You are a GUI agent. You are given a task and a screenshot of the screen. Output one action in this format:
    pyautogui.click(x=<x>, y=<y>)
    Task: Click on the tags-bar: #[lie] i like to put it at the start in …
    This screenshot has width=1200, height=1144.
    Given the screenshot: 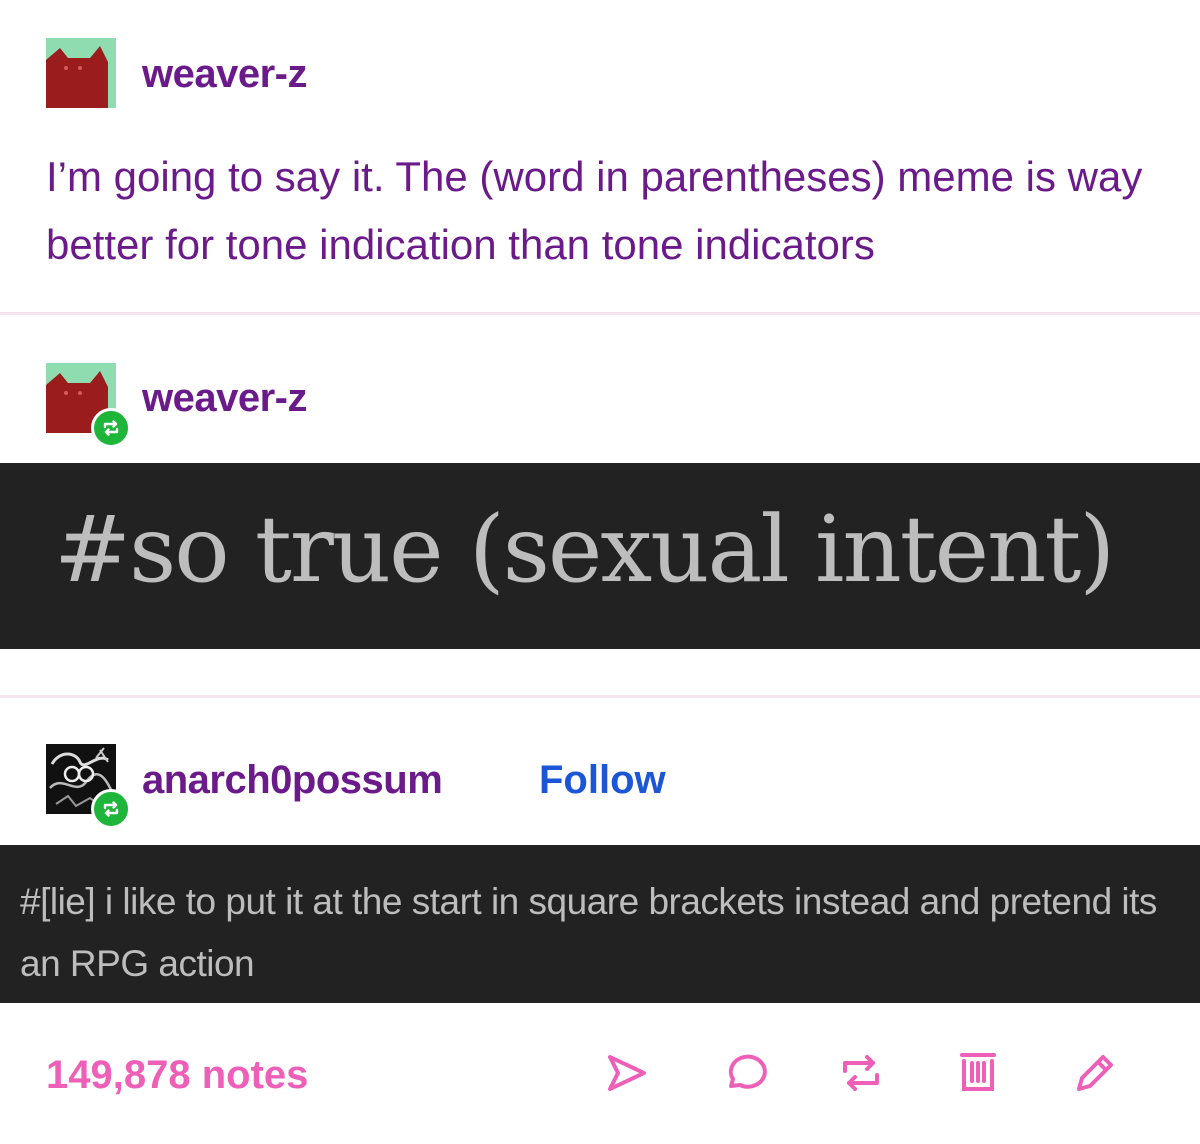 What is the action you would take?
    pyautogui.click(x=600, y=924)
    